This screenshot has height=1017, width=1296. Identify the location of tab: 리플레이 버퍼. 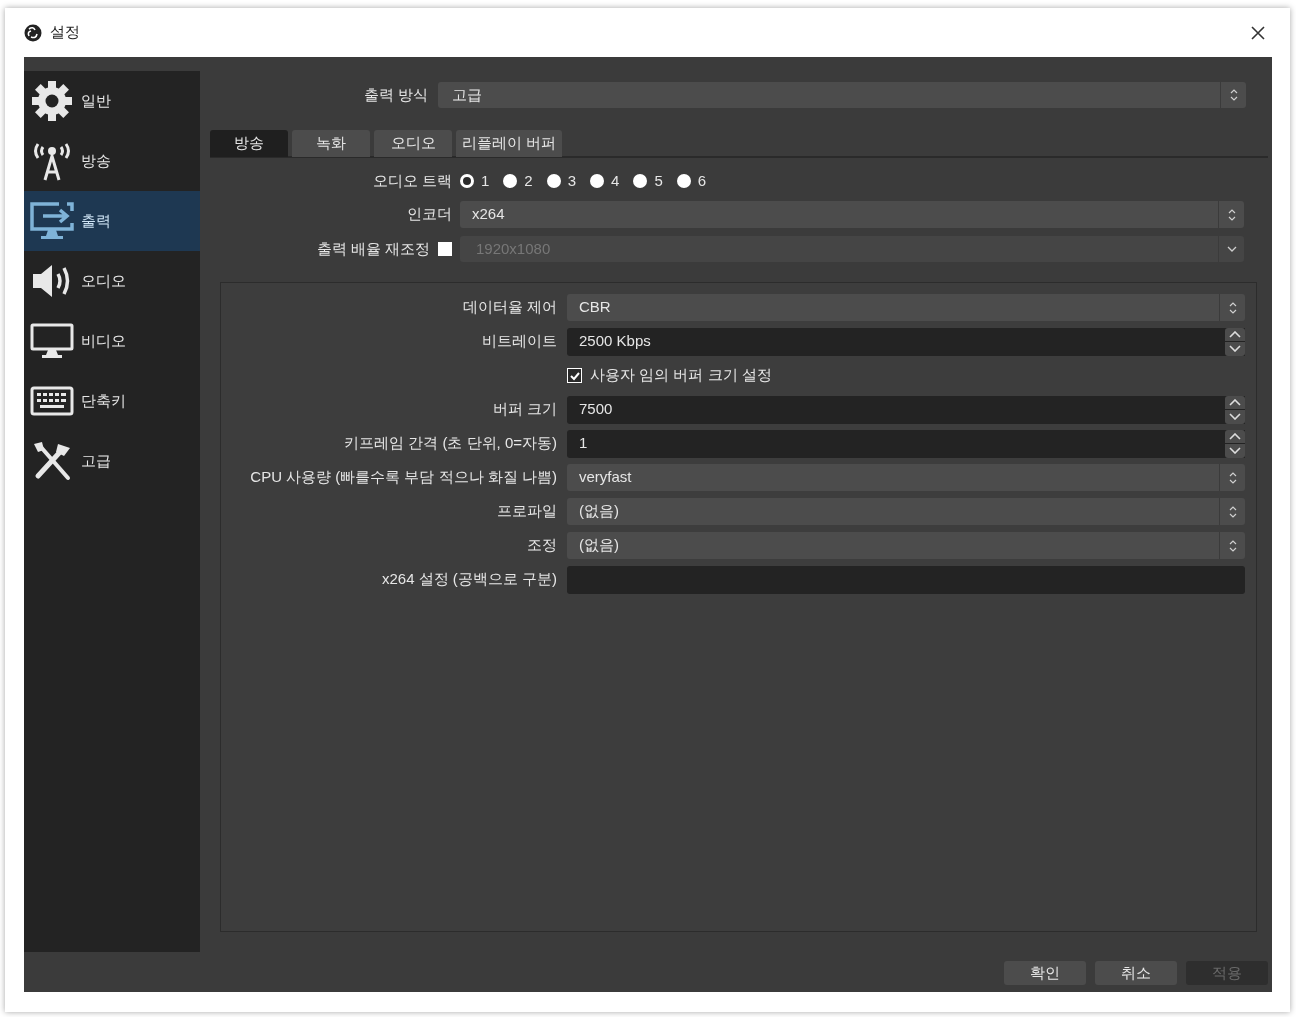
(509, 143).